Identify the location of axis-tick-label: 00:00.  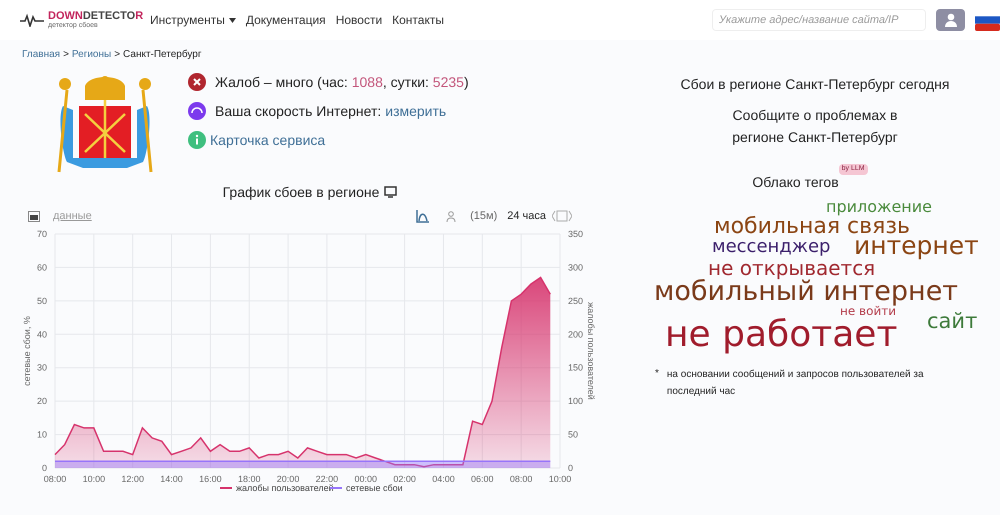
(366, 479).